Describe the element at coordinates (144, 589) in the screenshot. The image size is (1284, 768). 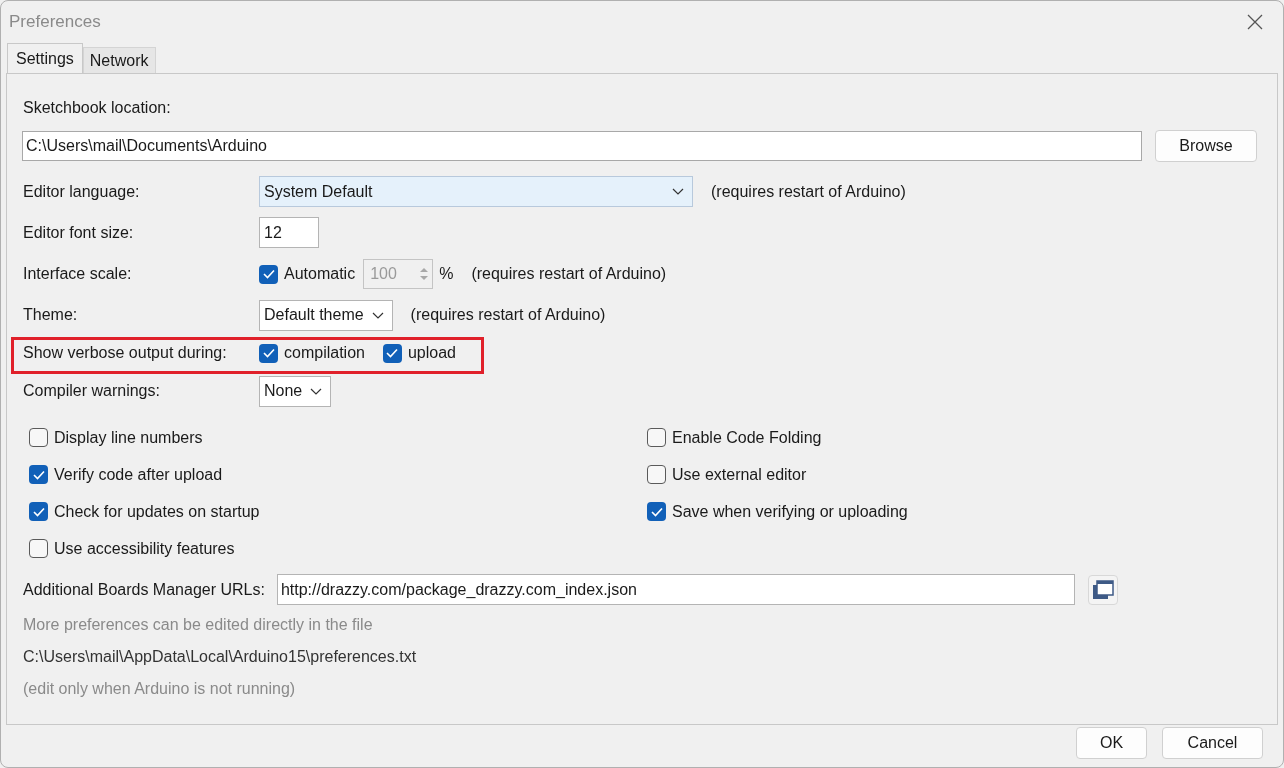
I see `field-label: Additional Boards Manager URLs:` at that location.